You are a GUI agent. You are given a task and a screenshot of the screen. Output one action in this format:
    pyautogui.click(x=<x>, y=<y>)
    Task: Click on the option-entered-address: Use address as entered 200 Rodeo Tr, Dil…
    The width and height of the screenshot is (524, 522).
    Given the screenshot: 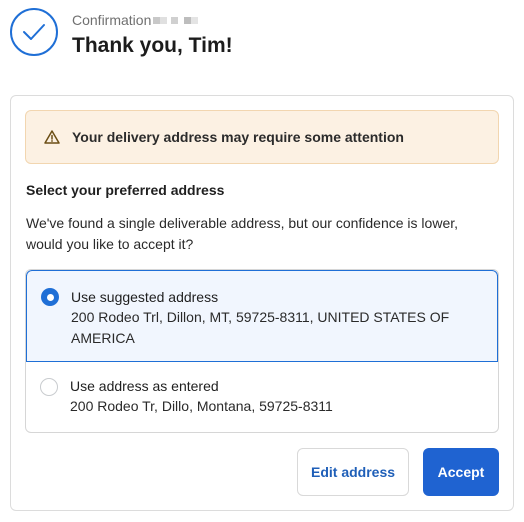 What is the action you would take?
    pyautogui.click(x=262, y=397)
    